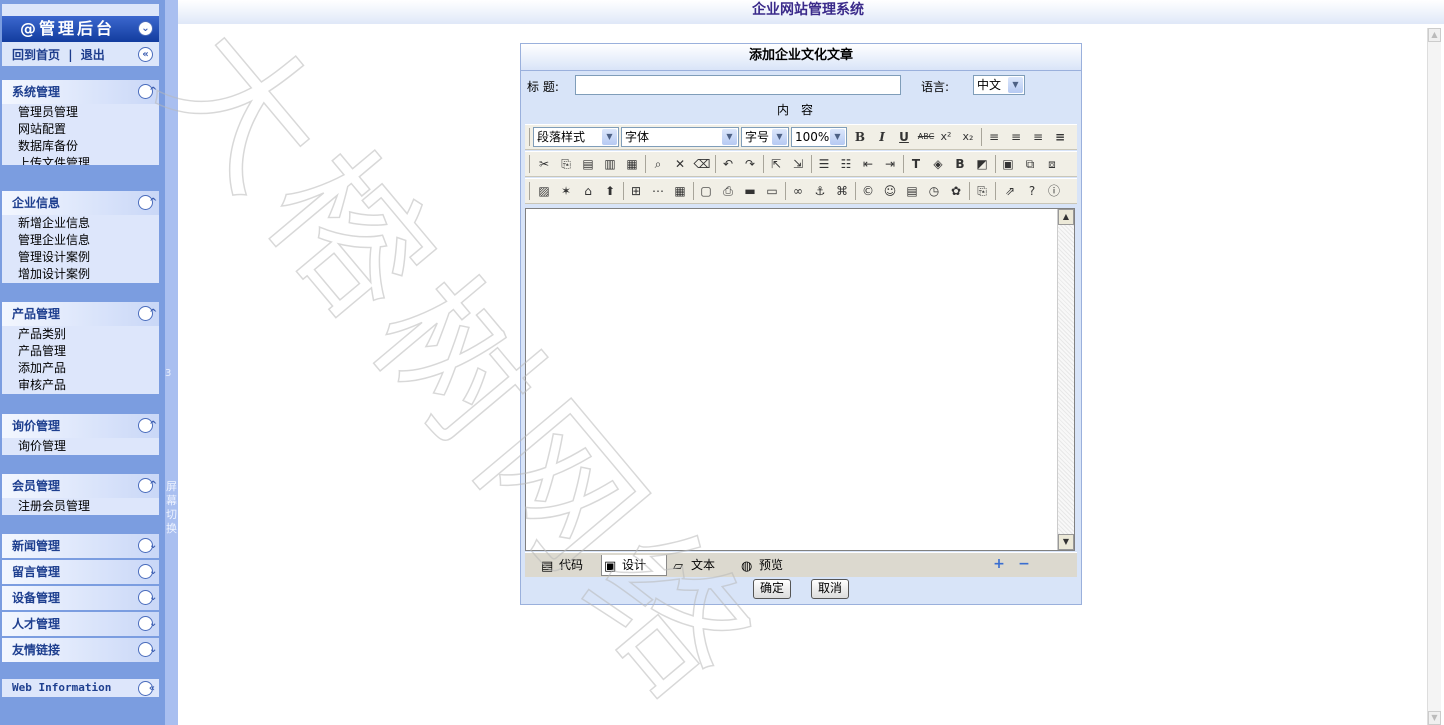 The image size is (1444, 725). What do you see at coordinates (868, 164) in the screenshot?
I see `outdent-icon: ⇤` at bounding box center [868, 164].